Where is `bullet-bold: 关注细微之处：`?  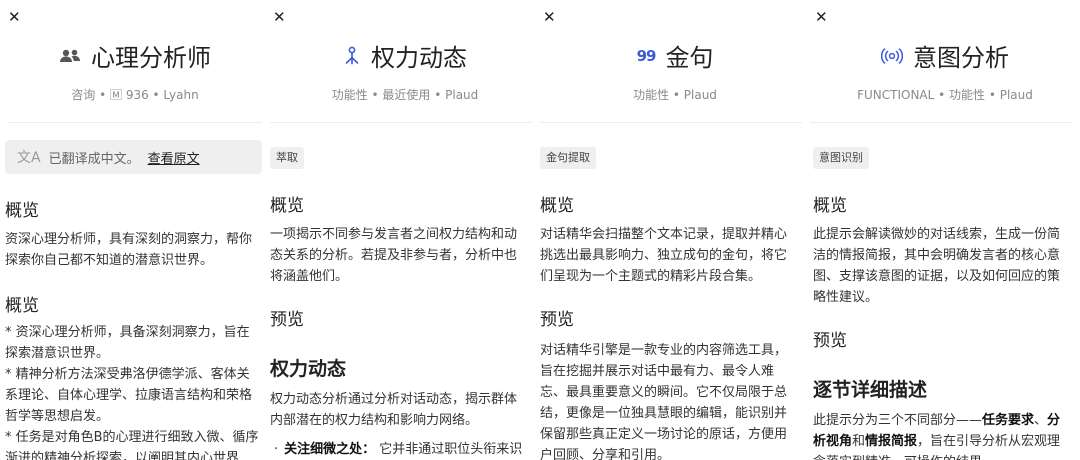 bullet-bold: 关注细微之处： is located at coordinates (330, 449).